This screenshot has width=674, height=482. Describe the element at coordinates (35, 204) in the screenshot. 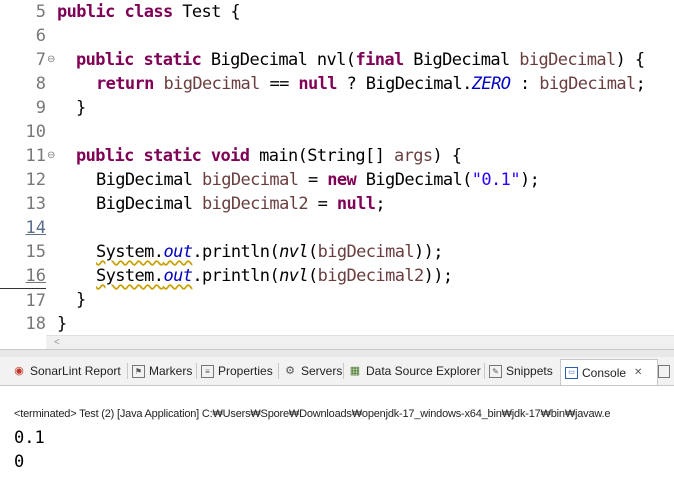

I see `line-number: 13` at that location.